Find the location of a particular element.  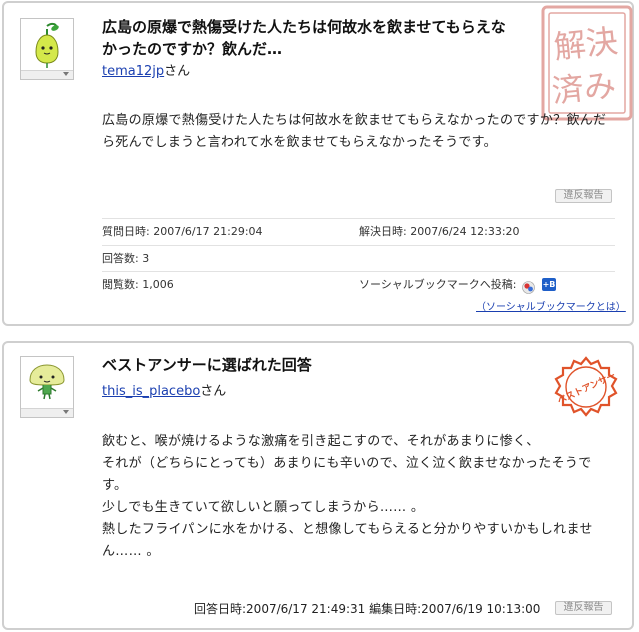

answered-label: 回答日時: is located at coordinates (220, 609).